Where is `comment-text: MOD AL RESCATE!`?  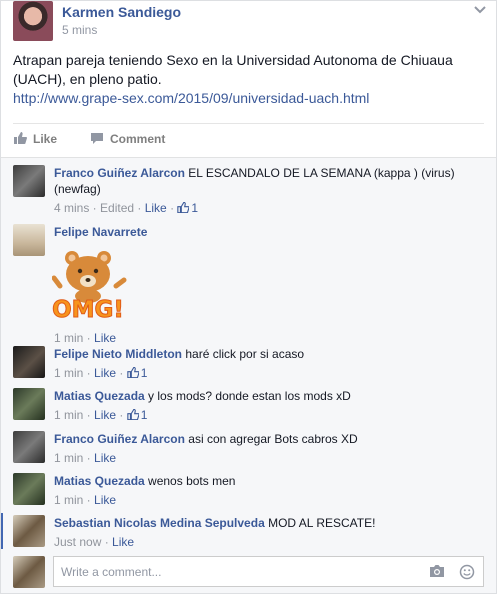 comment-text: MOD AL RESCATE! is located at coordinates (322, 523).